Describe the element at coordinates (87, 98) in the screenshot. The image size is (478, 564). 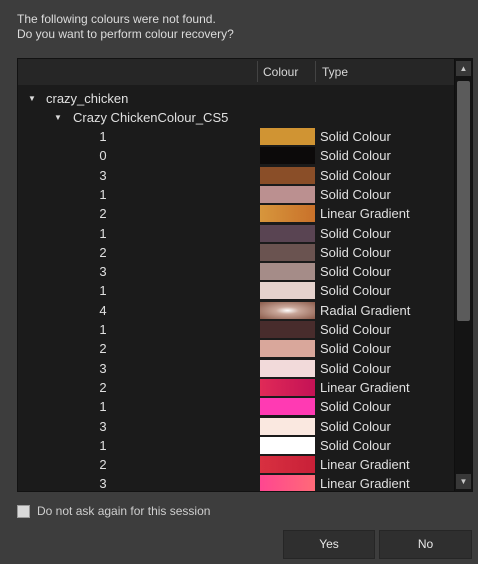
I see `root-label: crazy_chicken` at that location.